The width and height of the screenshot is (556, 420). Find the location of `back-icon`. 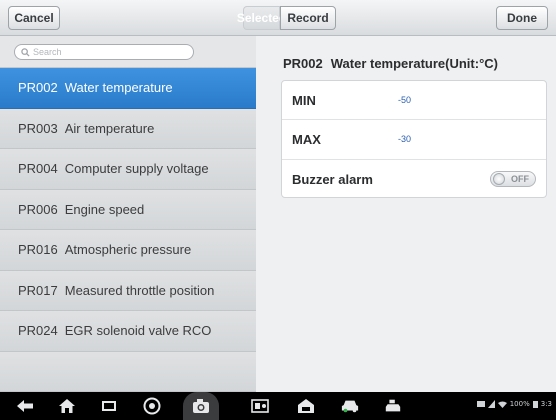

back-icon is located at coordinates (25, 406).